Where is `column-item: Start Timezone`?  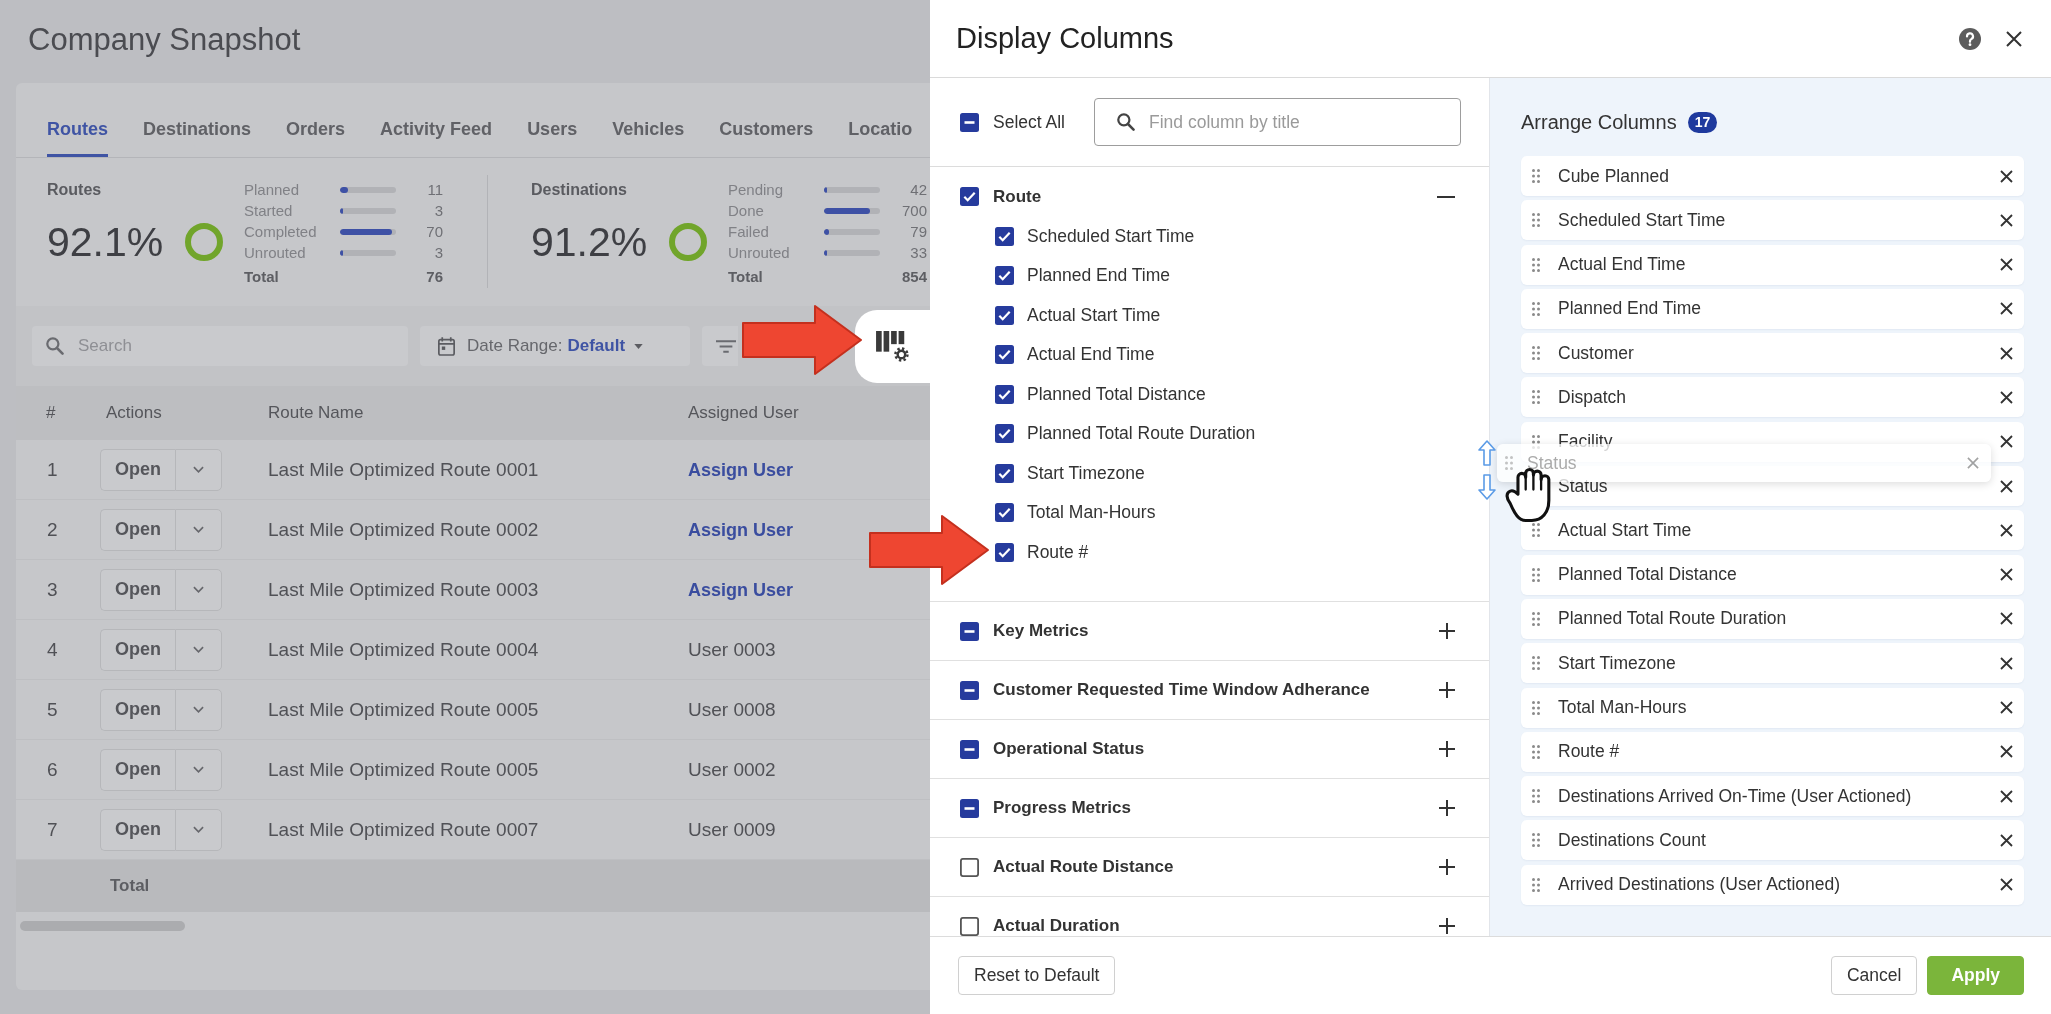
column-item: Start Timezone is located at coordinates (1772, 663).